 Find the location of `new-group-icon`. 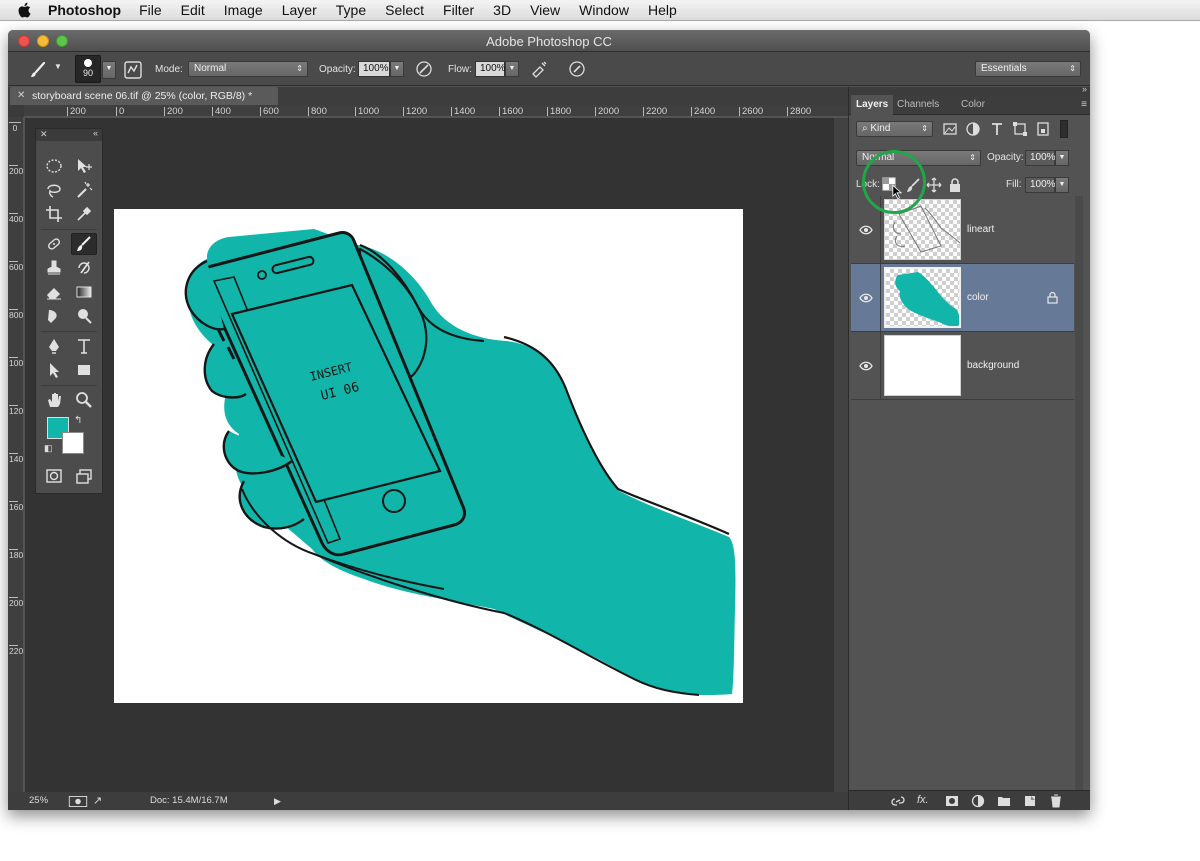

new-group-icon is located at coordinates (1004, 801).